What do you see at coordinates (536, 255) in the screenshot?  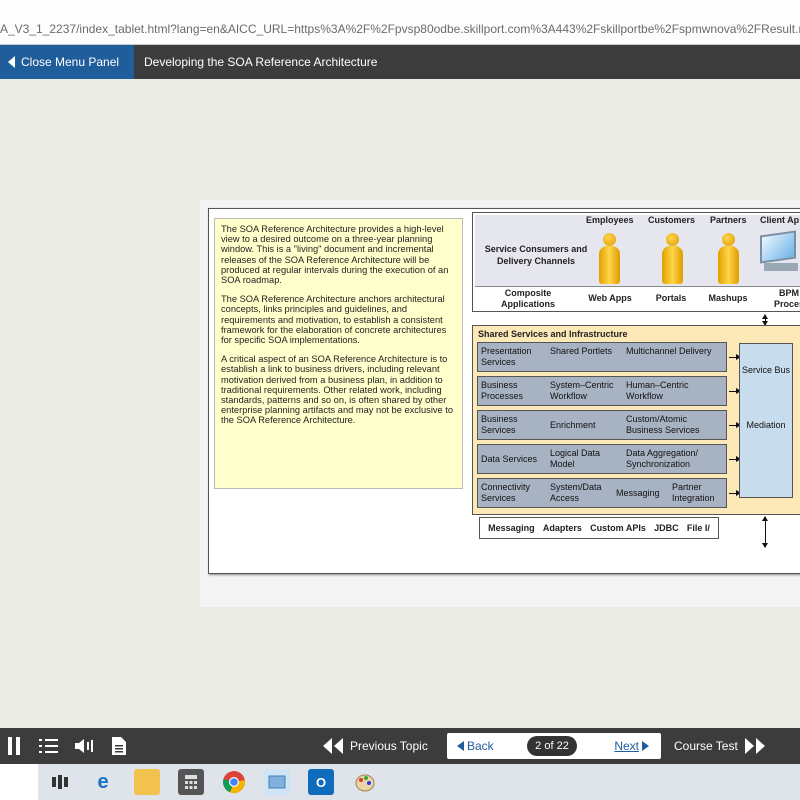 I see `consumers-label: Service Consumers and Delivery Channels` at bounding box center [536, 255].